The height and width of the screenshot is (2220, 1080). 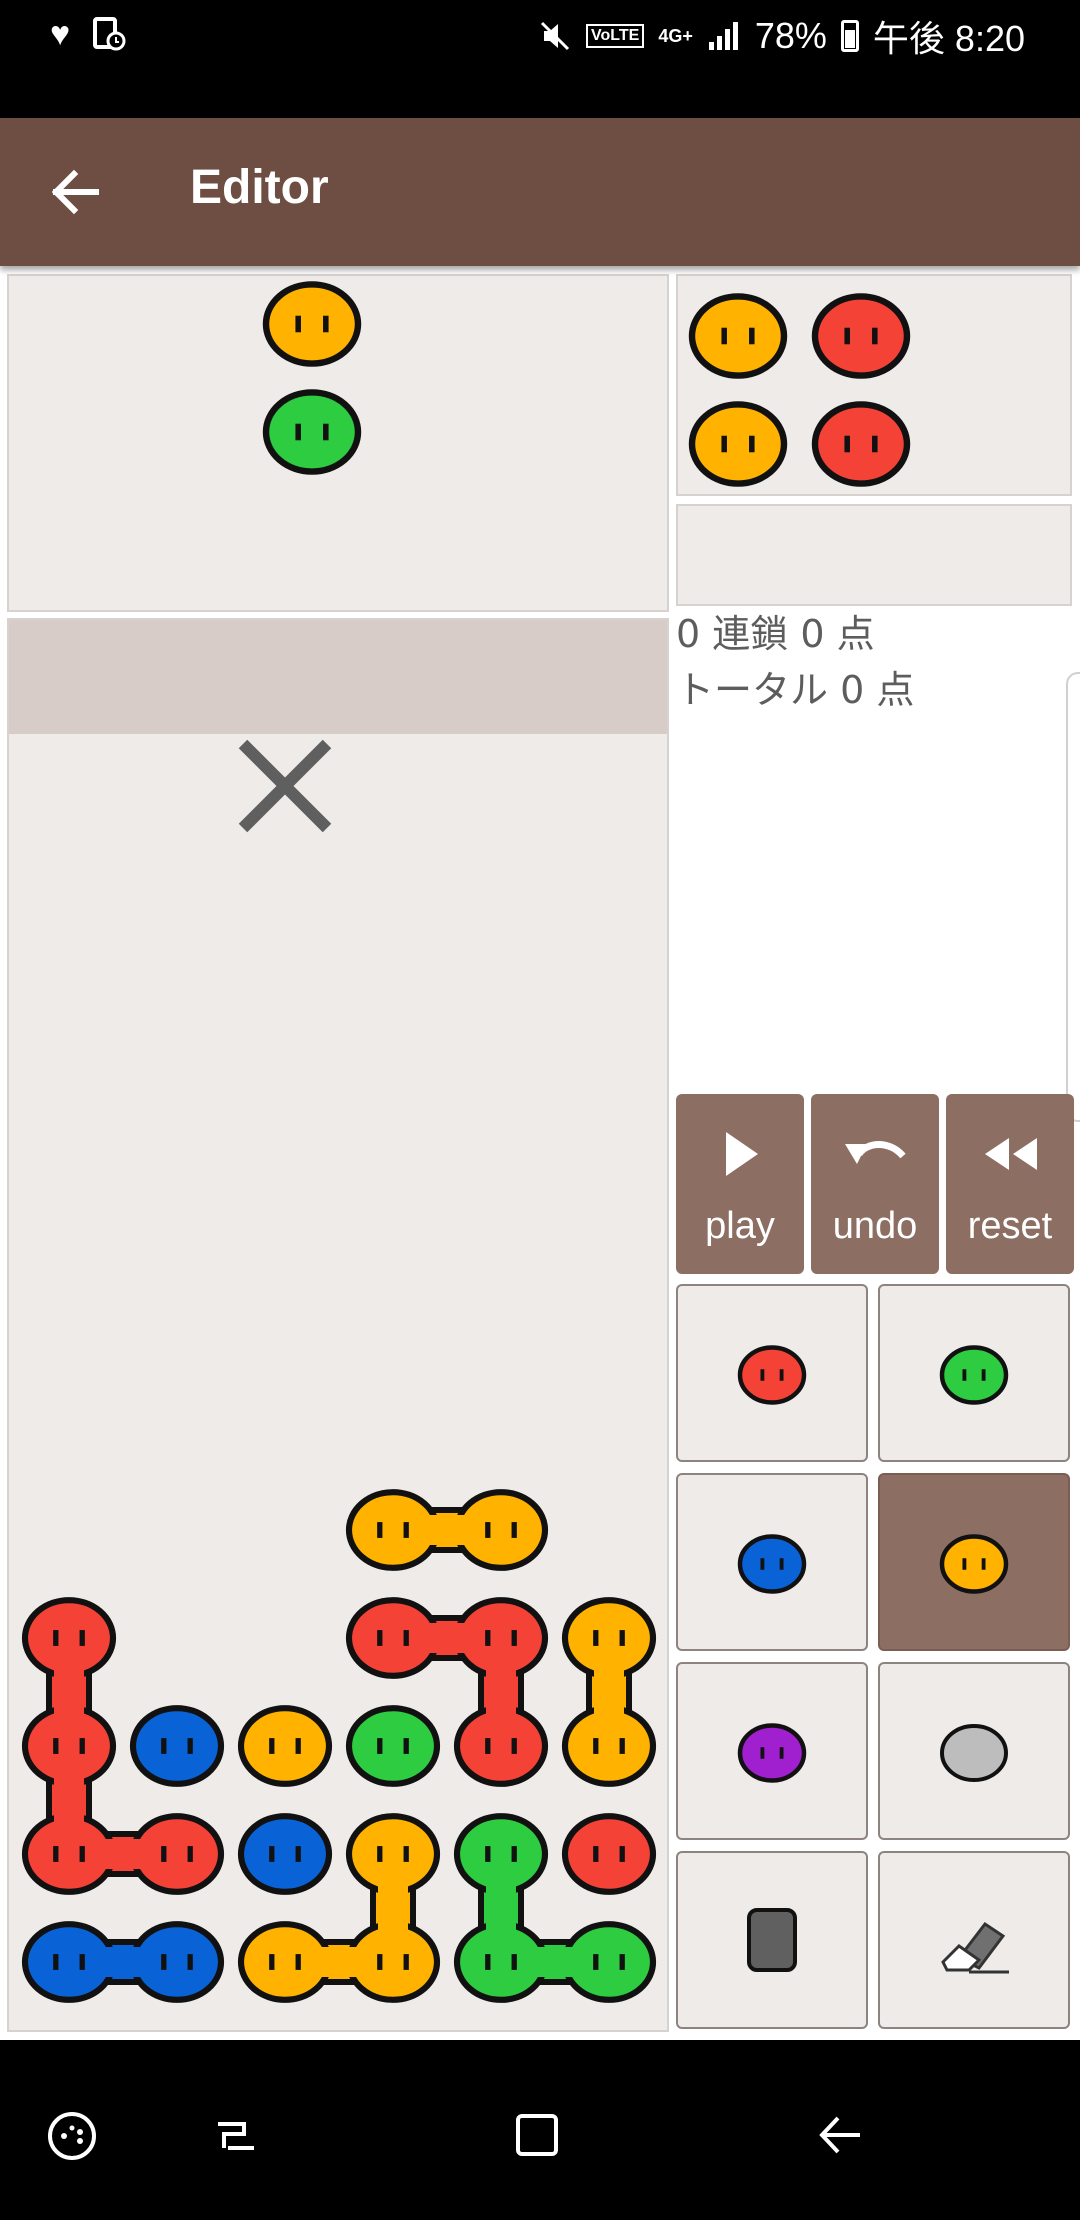 What do you see at coordinates (259, 187) in the screenshot?
I see `page-title: Editor` at bounding box center [259, 187].